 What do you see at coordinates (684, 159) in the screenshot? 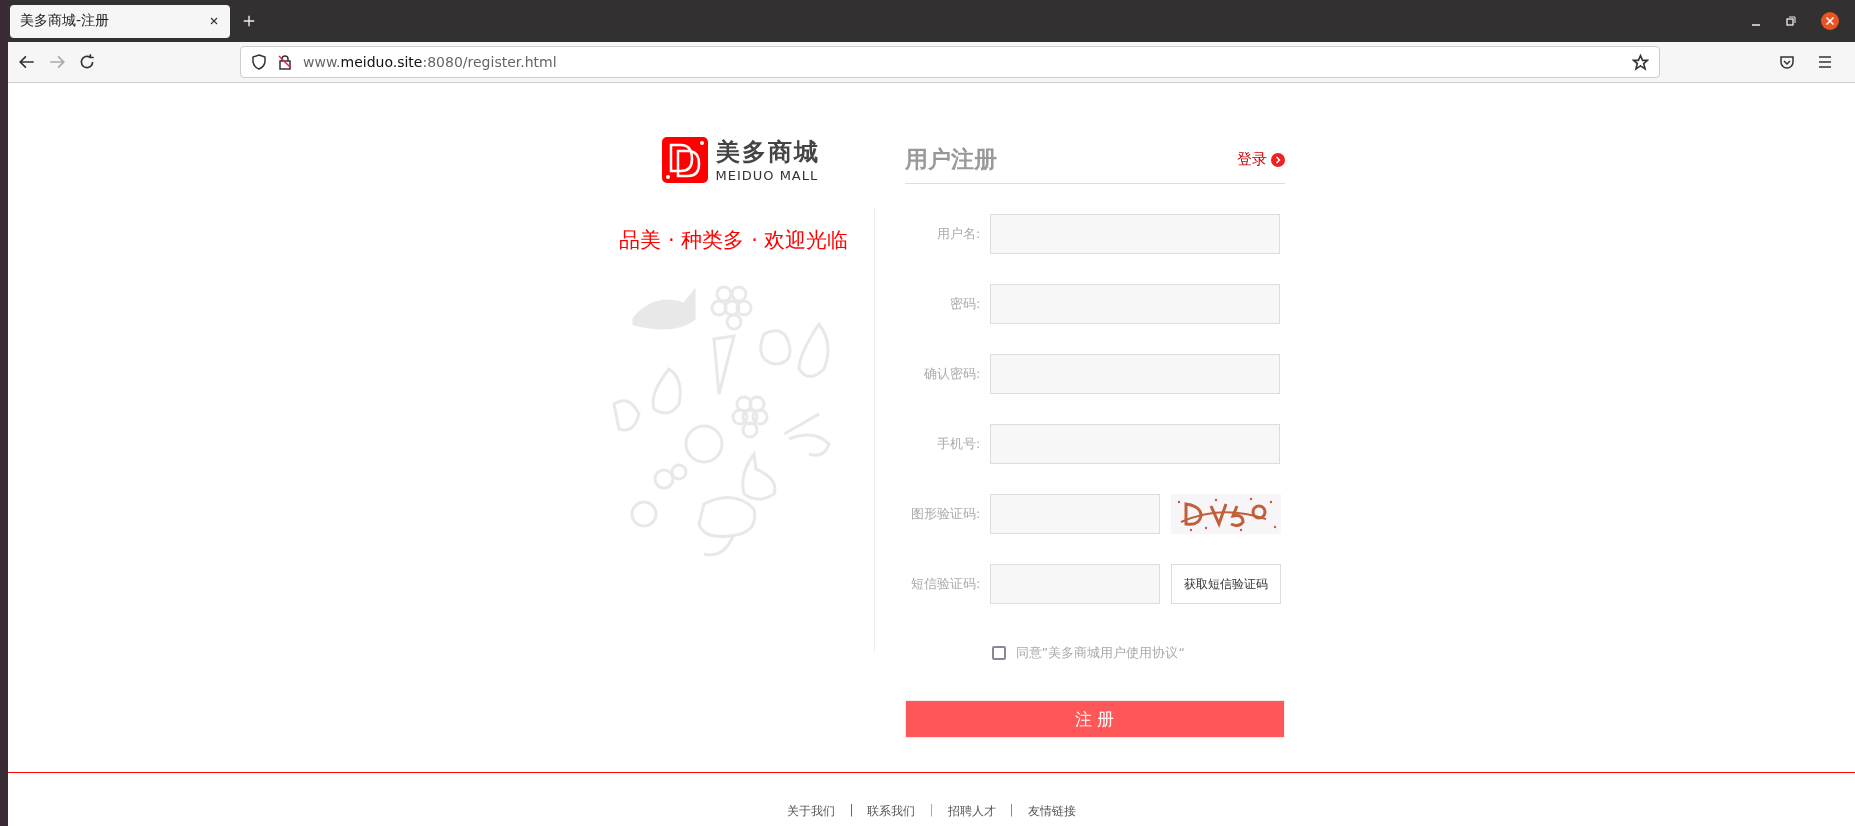
I see `logo-icon` at bounding box center [684, 159].